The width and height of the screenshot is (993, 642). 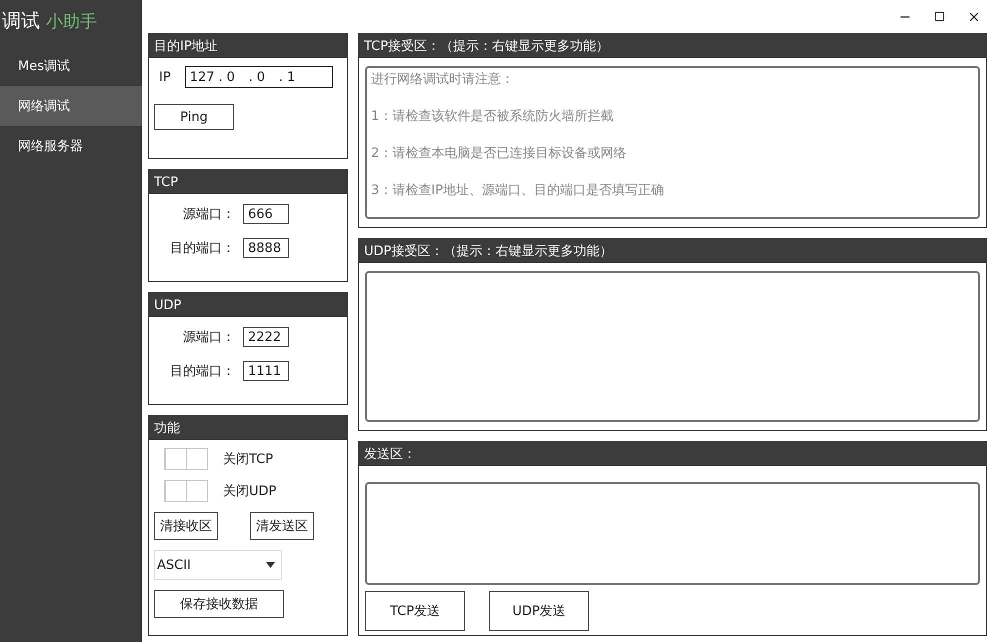 I want to click on encoding-dropdown: ASCII, so click(x=218, y=565).